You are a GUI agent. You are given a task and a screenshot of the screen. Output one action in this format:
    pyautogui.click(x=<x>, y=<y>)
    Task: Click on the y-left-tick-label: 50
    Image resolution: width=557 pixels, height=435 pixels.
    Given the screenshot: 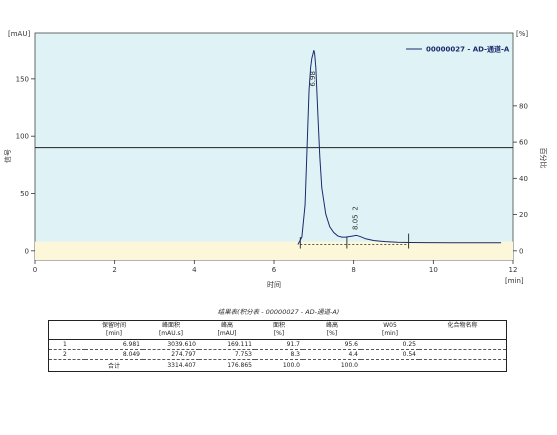 What is the action you would take?
    pyautogui.click(x=24, y=194)
    